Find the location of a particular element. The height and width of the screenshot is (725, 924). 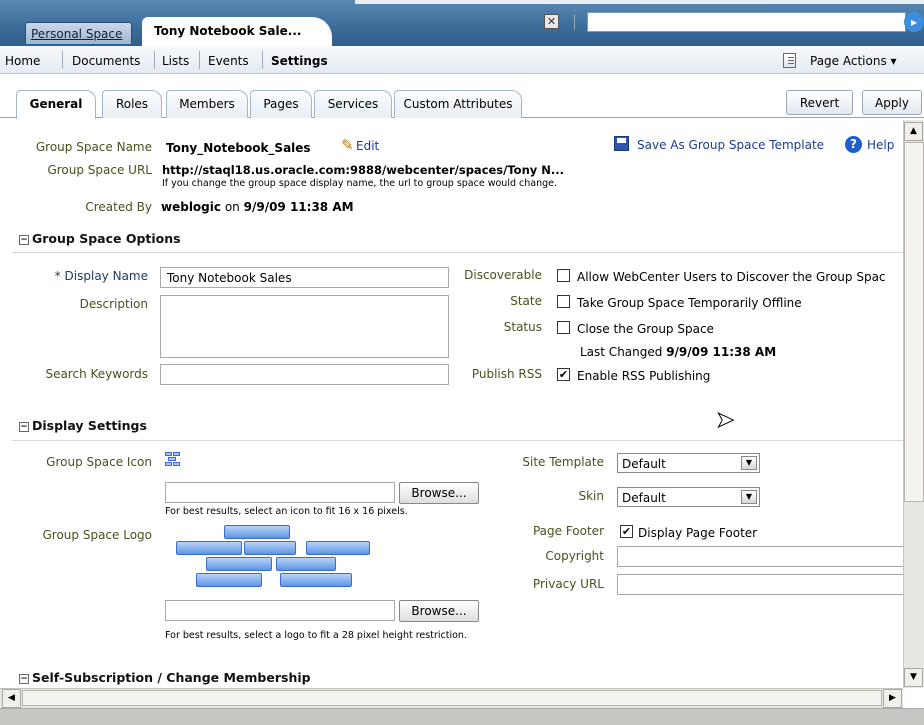

status-checkbox is located at coordinates (563, 327).